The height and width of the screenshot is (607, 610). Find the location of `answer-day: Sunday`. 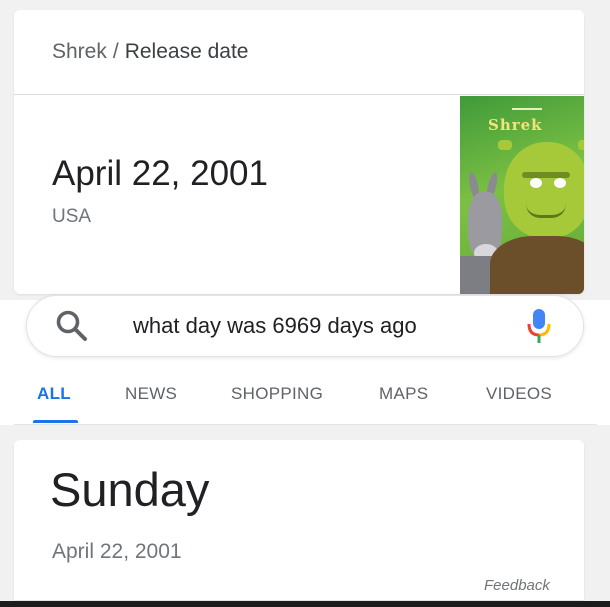

answer-day: Sunday is located at coordinates (130, 489).